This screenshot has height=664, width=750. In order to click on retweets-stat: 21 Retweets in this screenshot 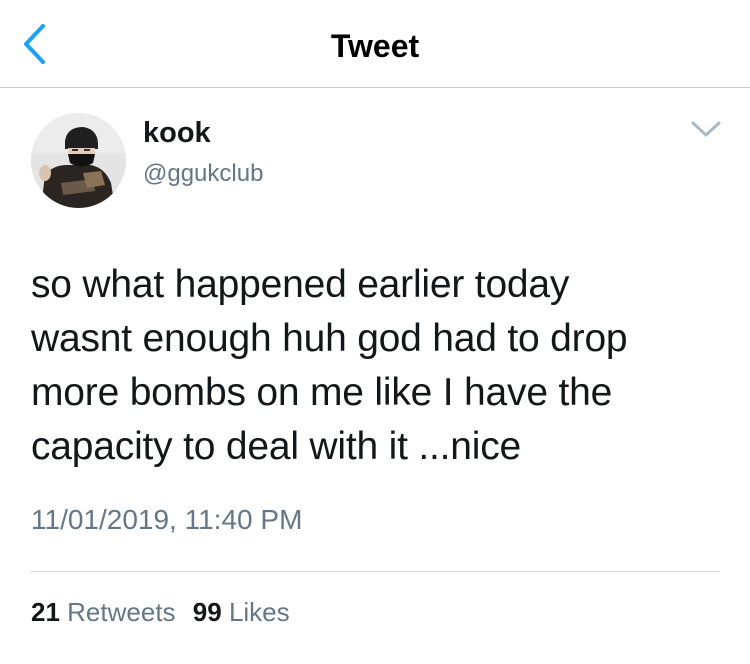, I will do `click(103, 612)`.